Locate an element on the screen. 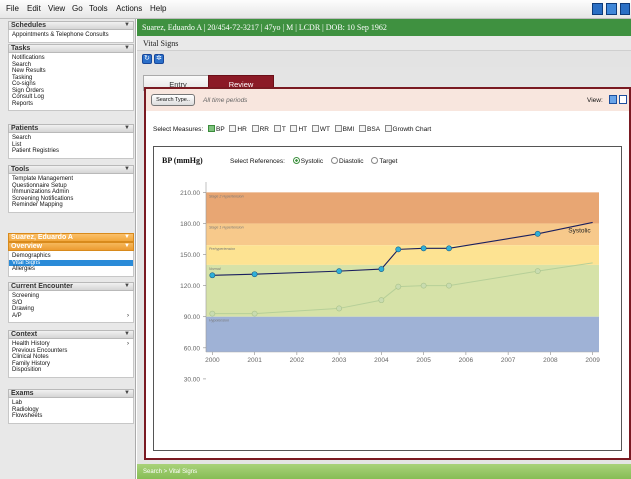  y-tick-label: 90.00 is located at coordinates (192, 317).